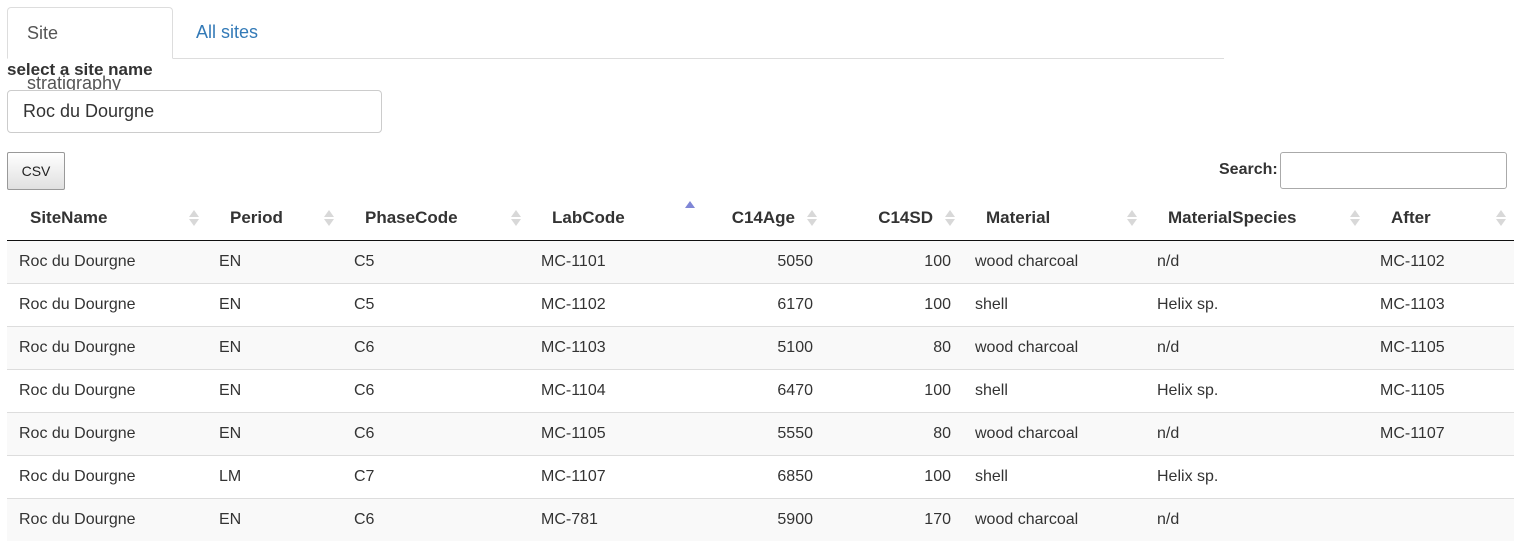  I want to click on cell-labcode: MC-1101, so click(616, 261).